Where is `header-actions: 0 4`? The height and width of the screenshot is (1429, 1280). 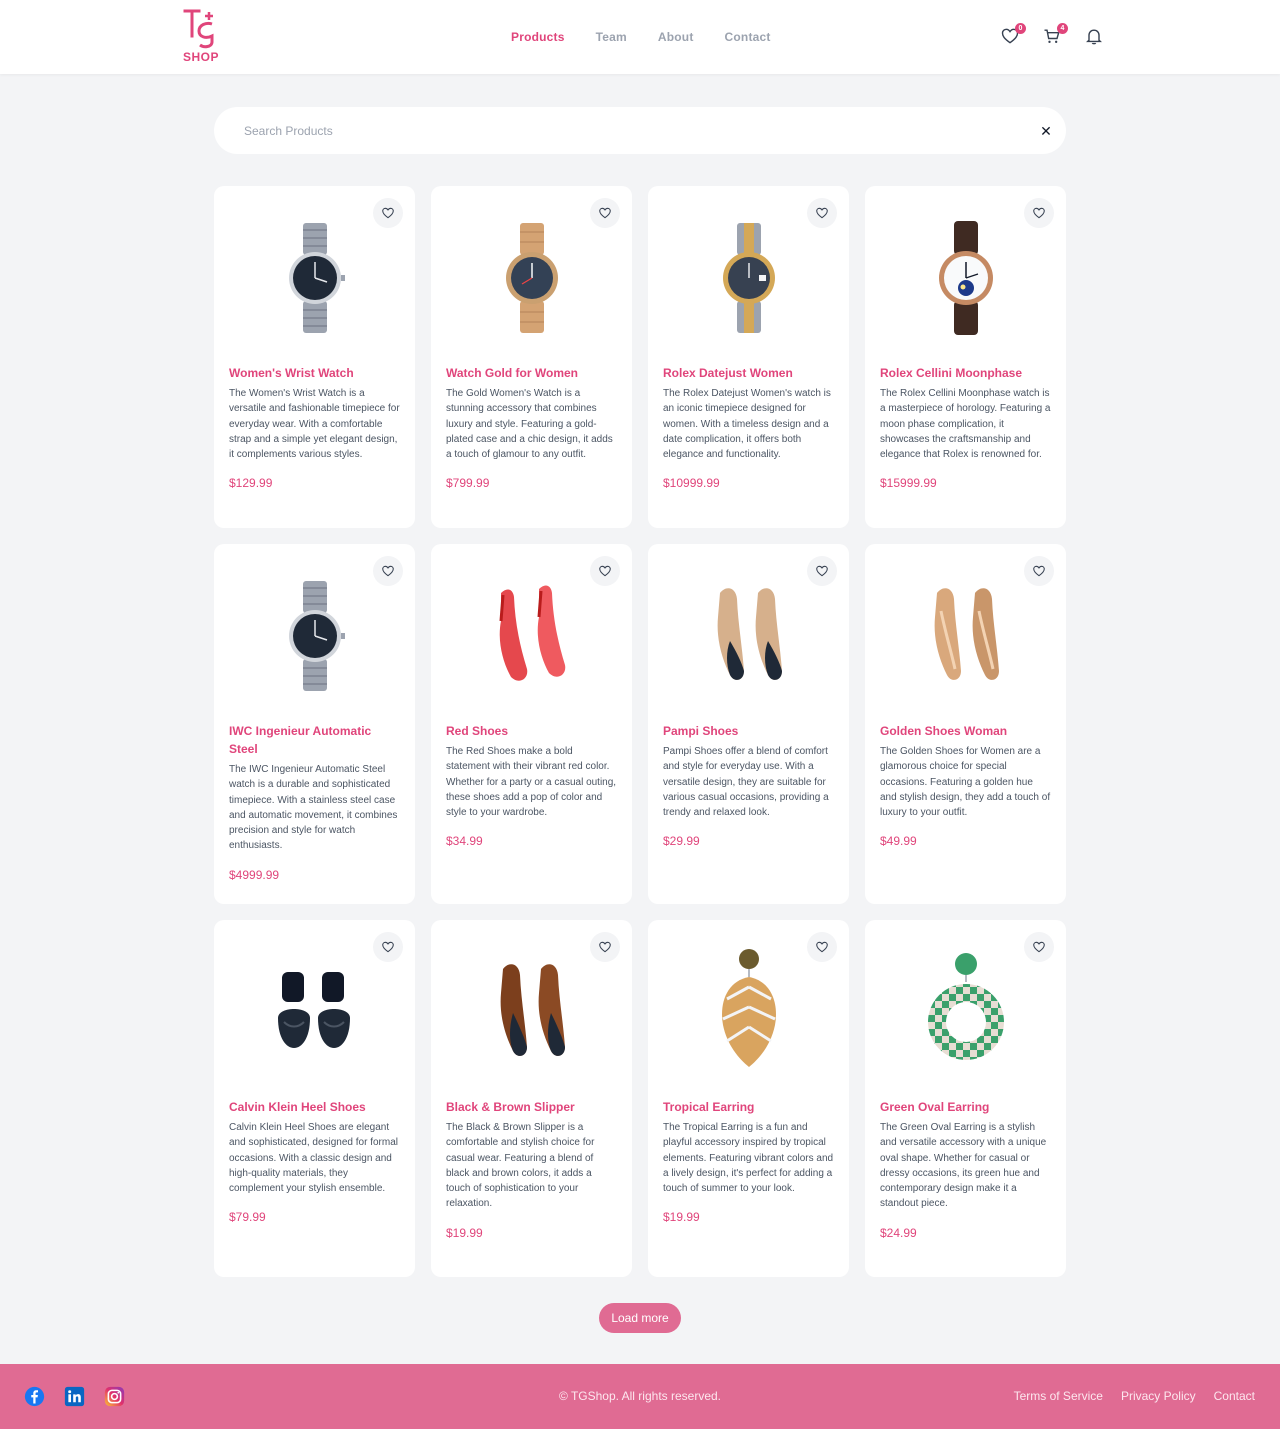
header-actions: 0 4 is located at coordinates (1052, 34).